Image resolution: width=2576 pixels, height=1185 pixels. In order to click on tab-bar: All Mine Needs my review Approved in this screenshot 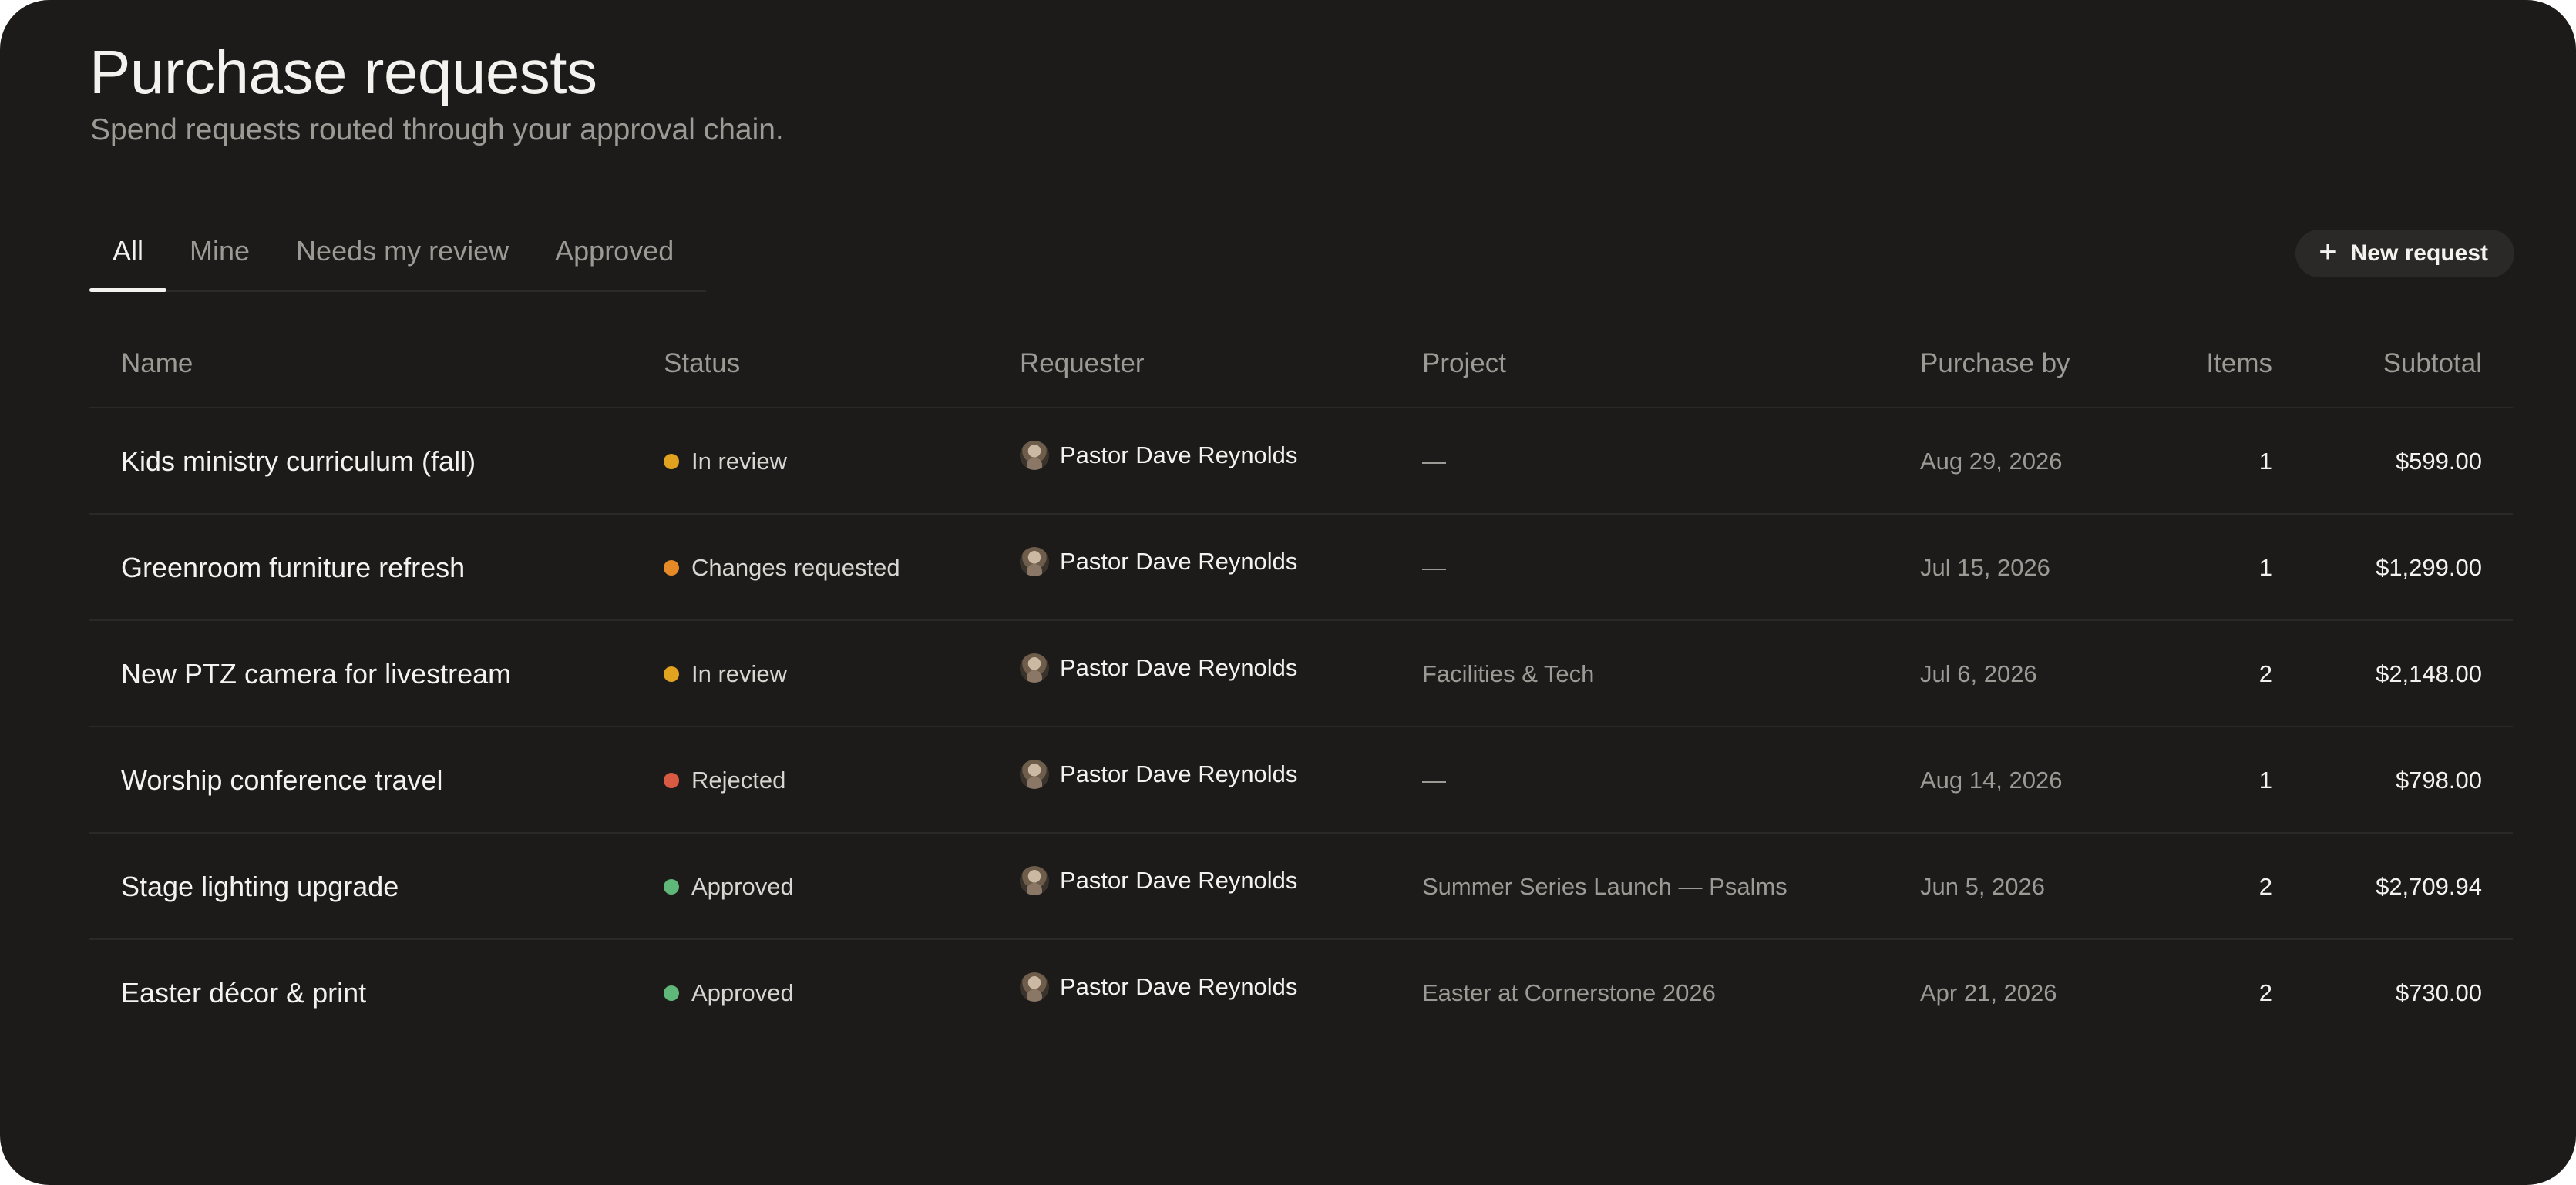, I will do `click(397, 260)`.